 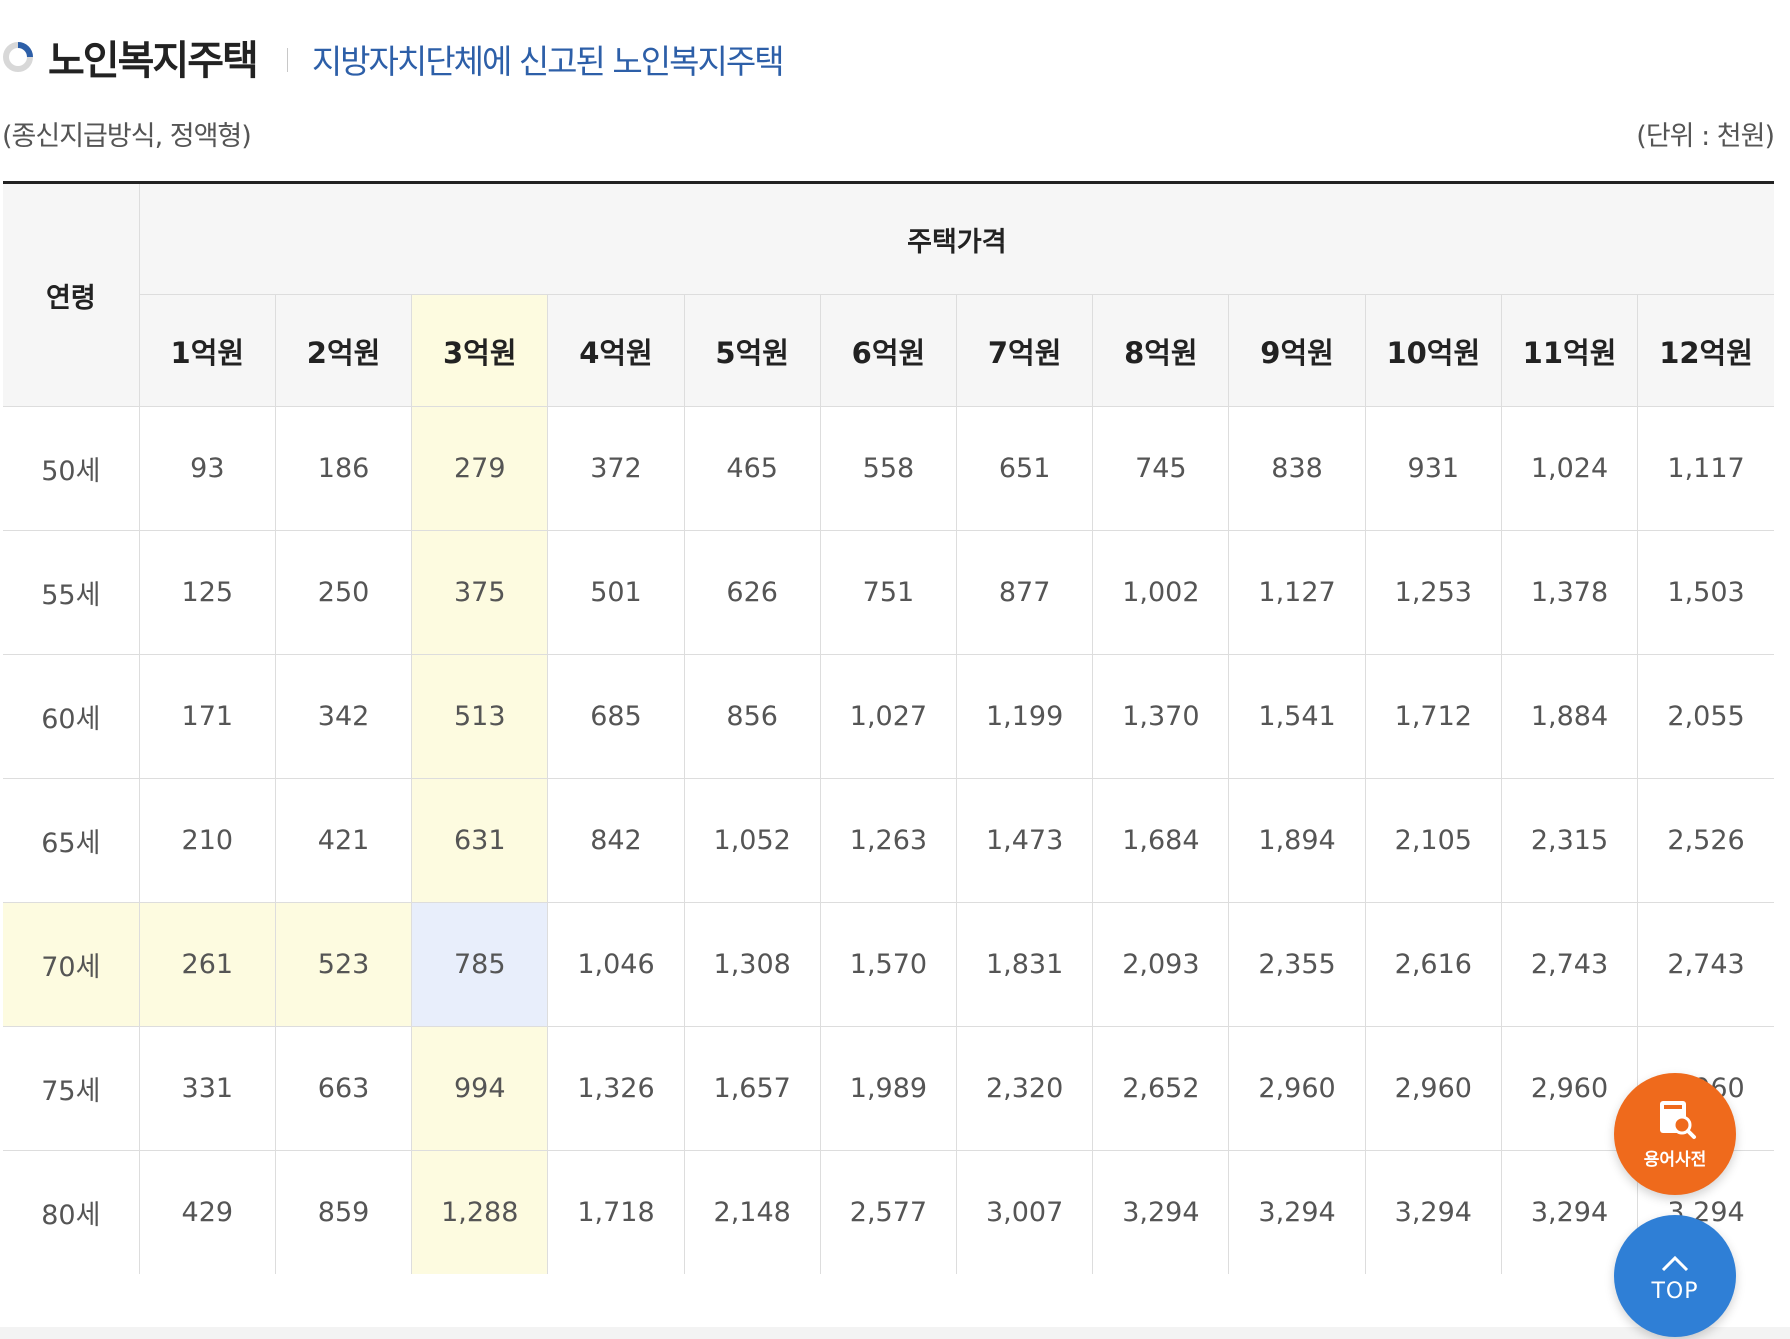 I want to click on value-cell: 1,027, so click(x=889, y=716).